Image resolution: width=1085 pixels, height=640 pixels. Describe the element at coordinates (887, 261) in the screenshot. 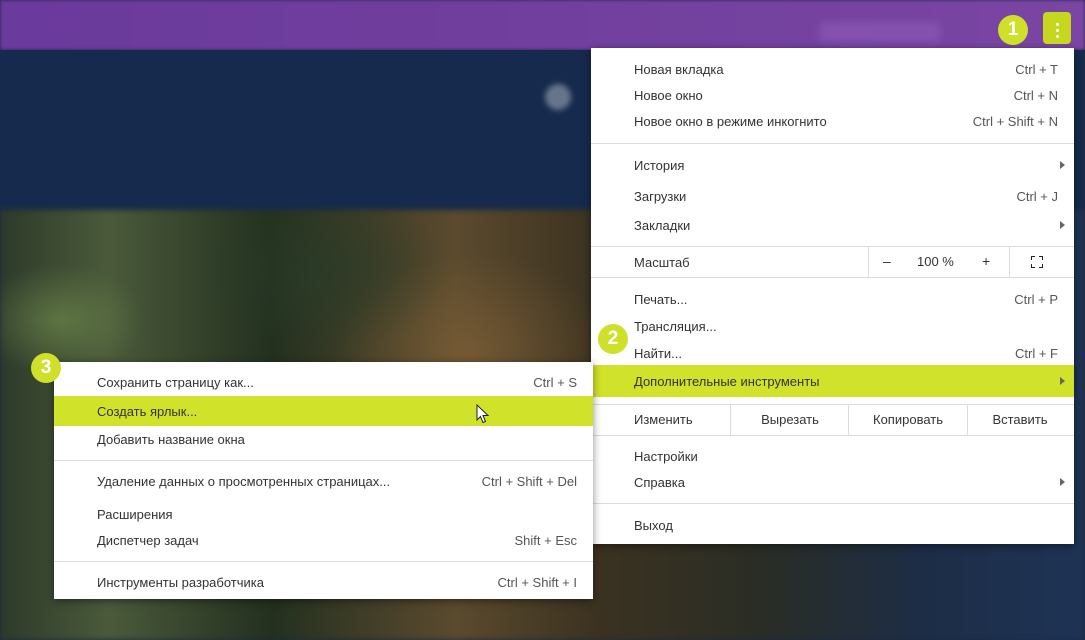

I see `zoom-out-button: –` at that location.